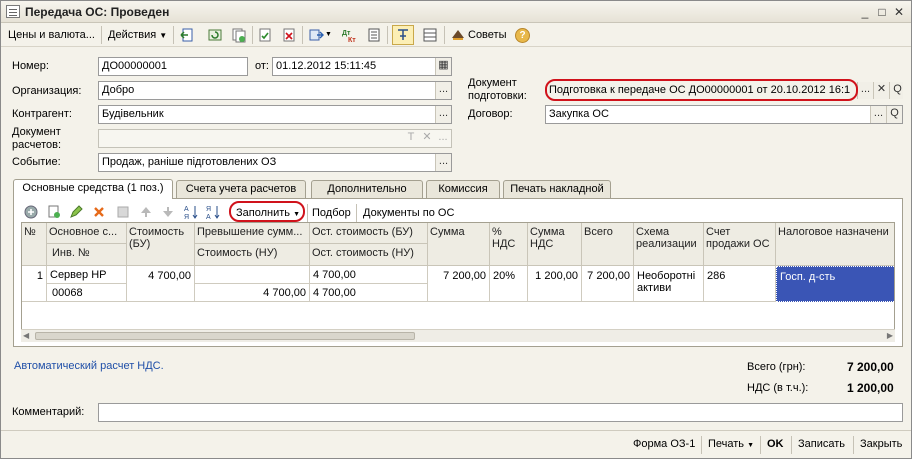  Describe the element at coordinates (187, 35) in the screenshot. I see `prev-document-icon` at that location.